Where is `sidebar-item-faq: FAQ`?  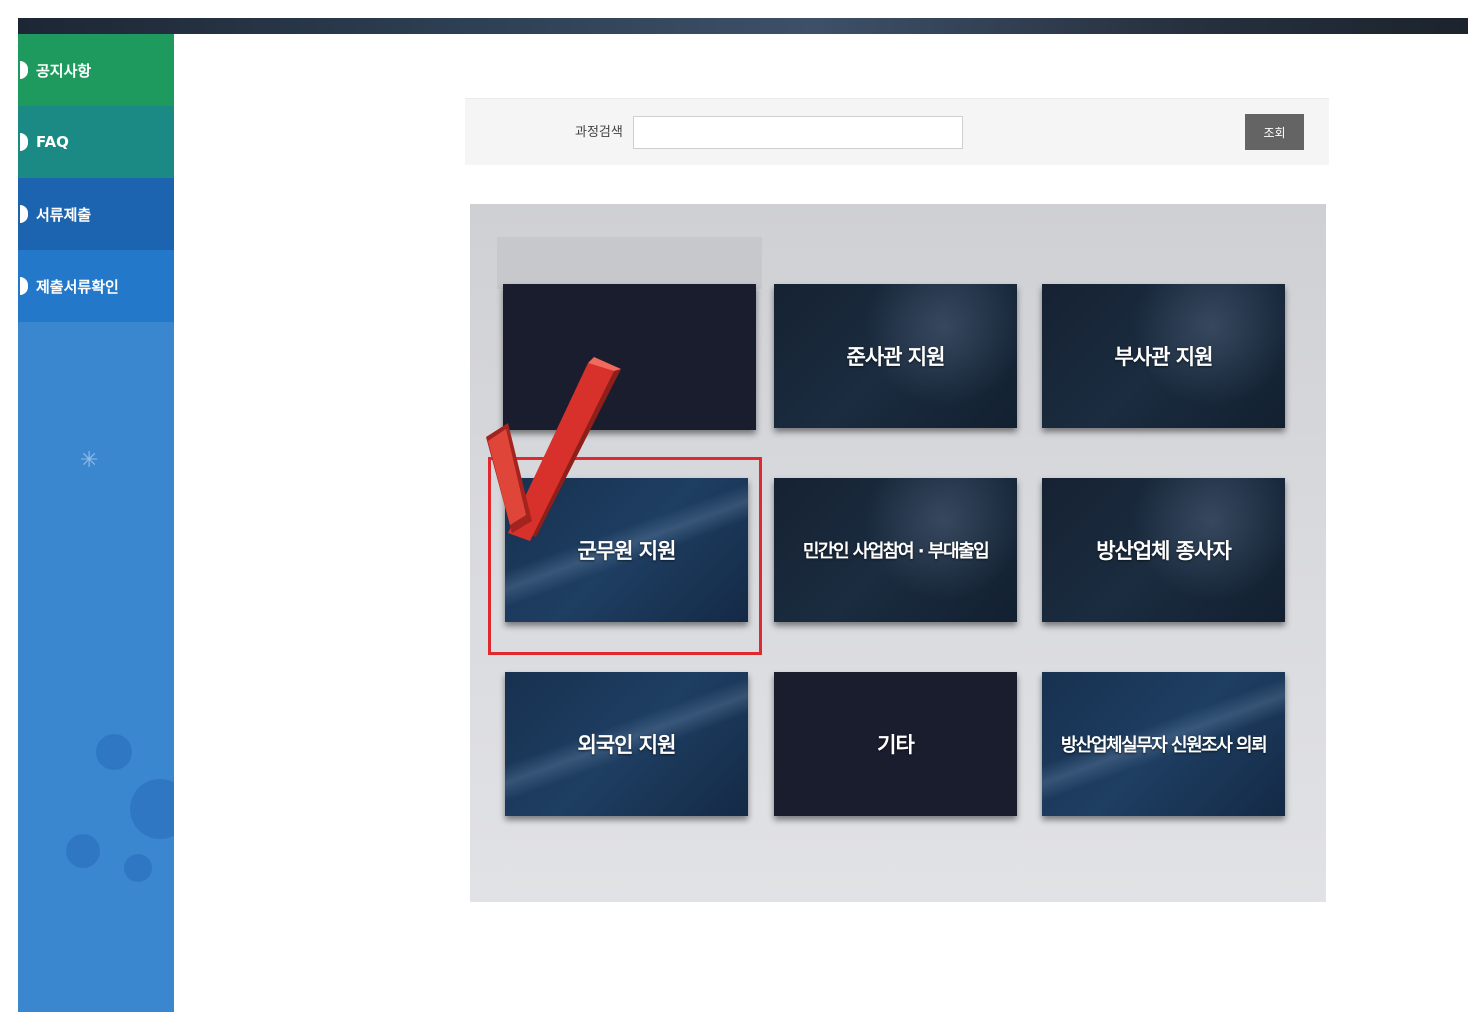
sidebar-item-faq: FAQ is located at coordinates (96, 142).